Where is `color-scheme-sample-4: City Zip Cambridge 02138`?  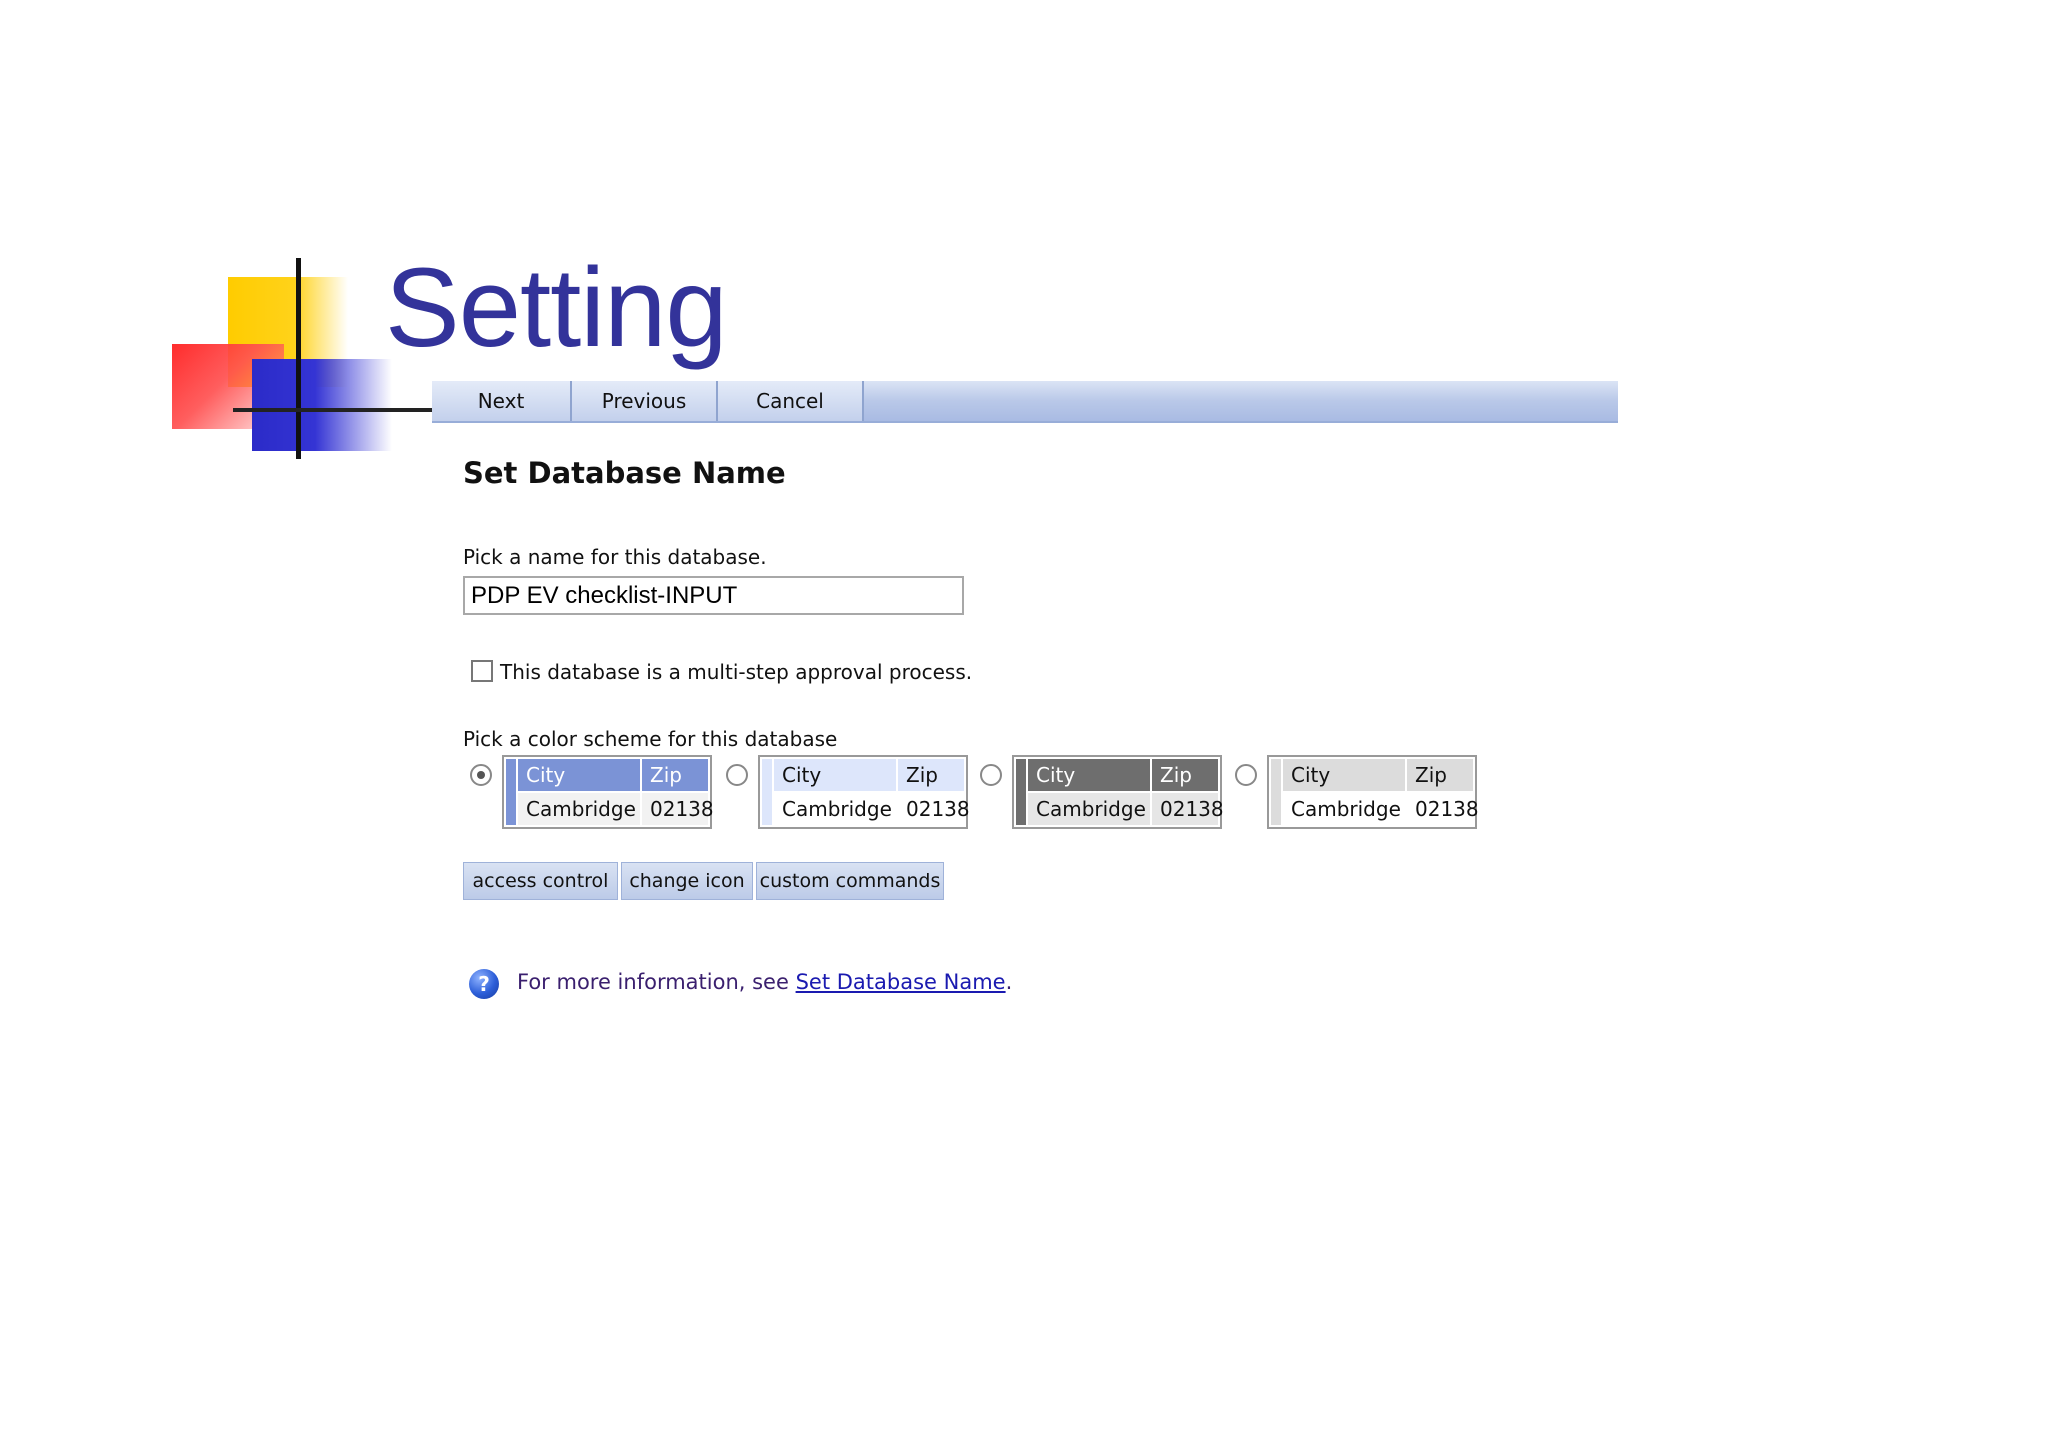 color-scheme-sample-4: City Zip Cambridge 02138 is located at coordinates (1373, 792).